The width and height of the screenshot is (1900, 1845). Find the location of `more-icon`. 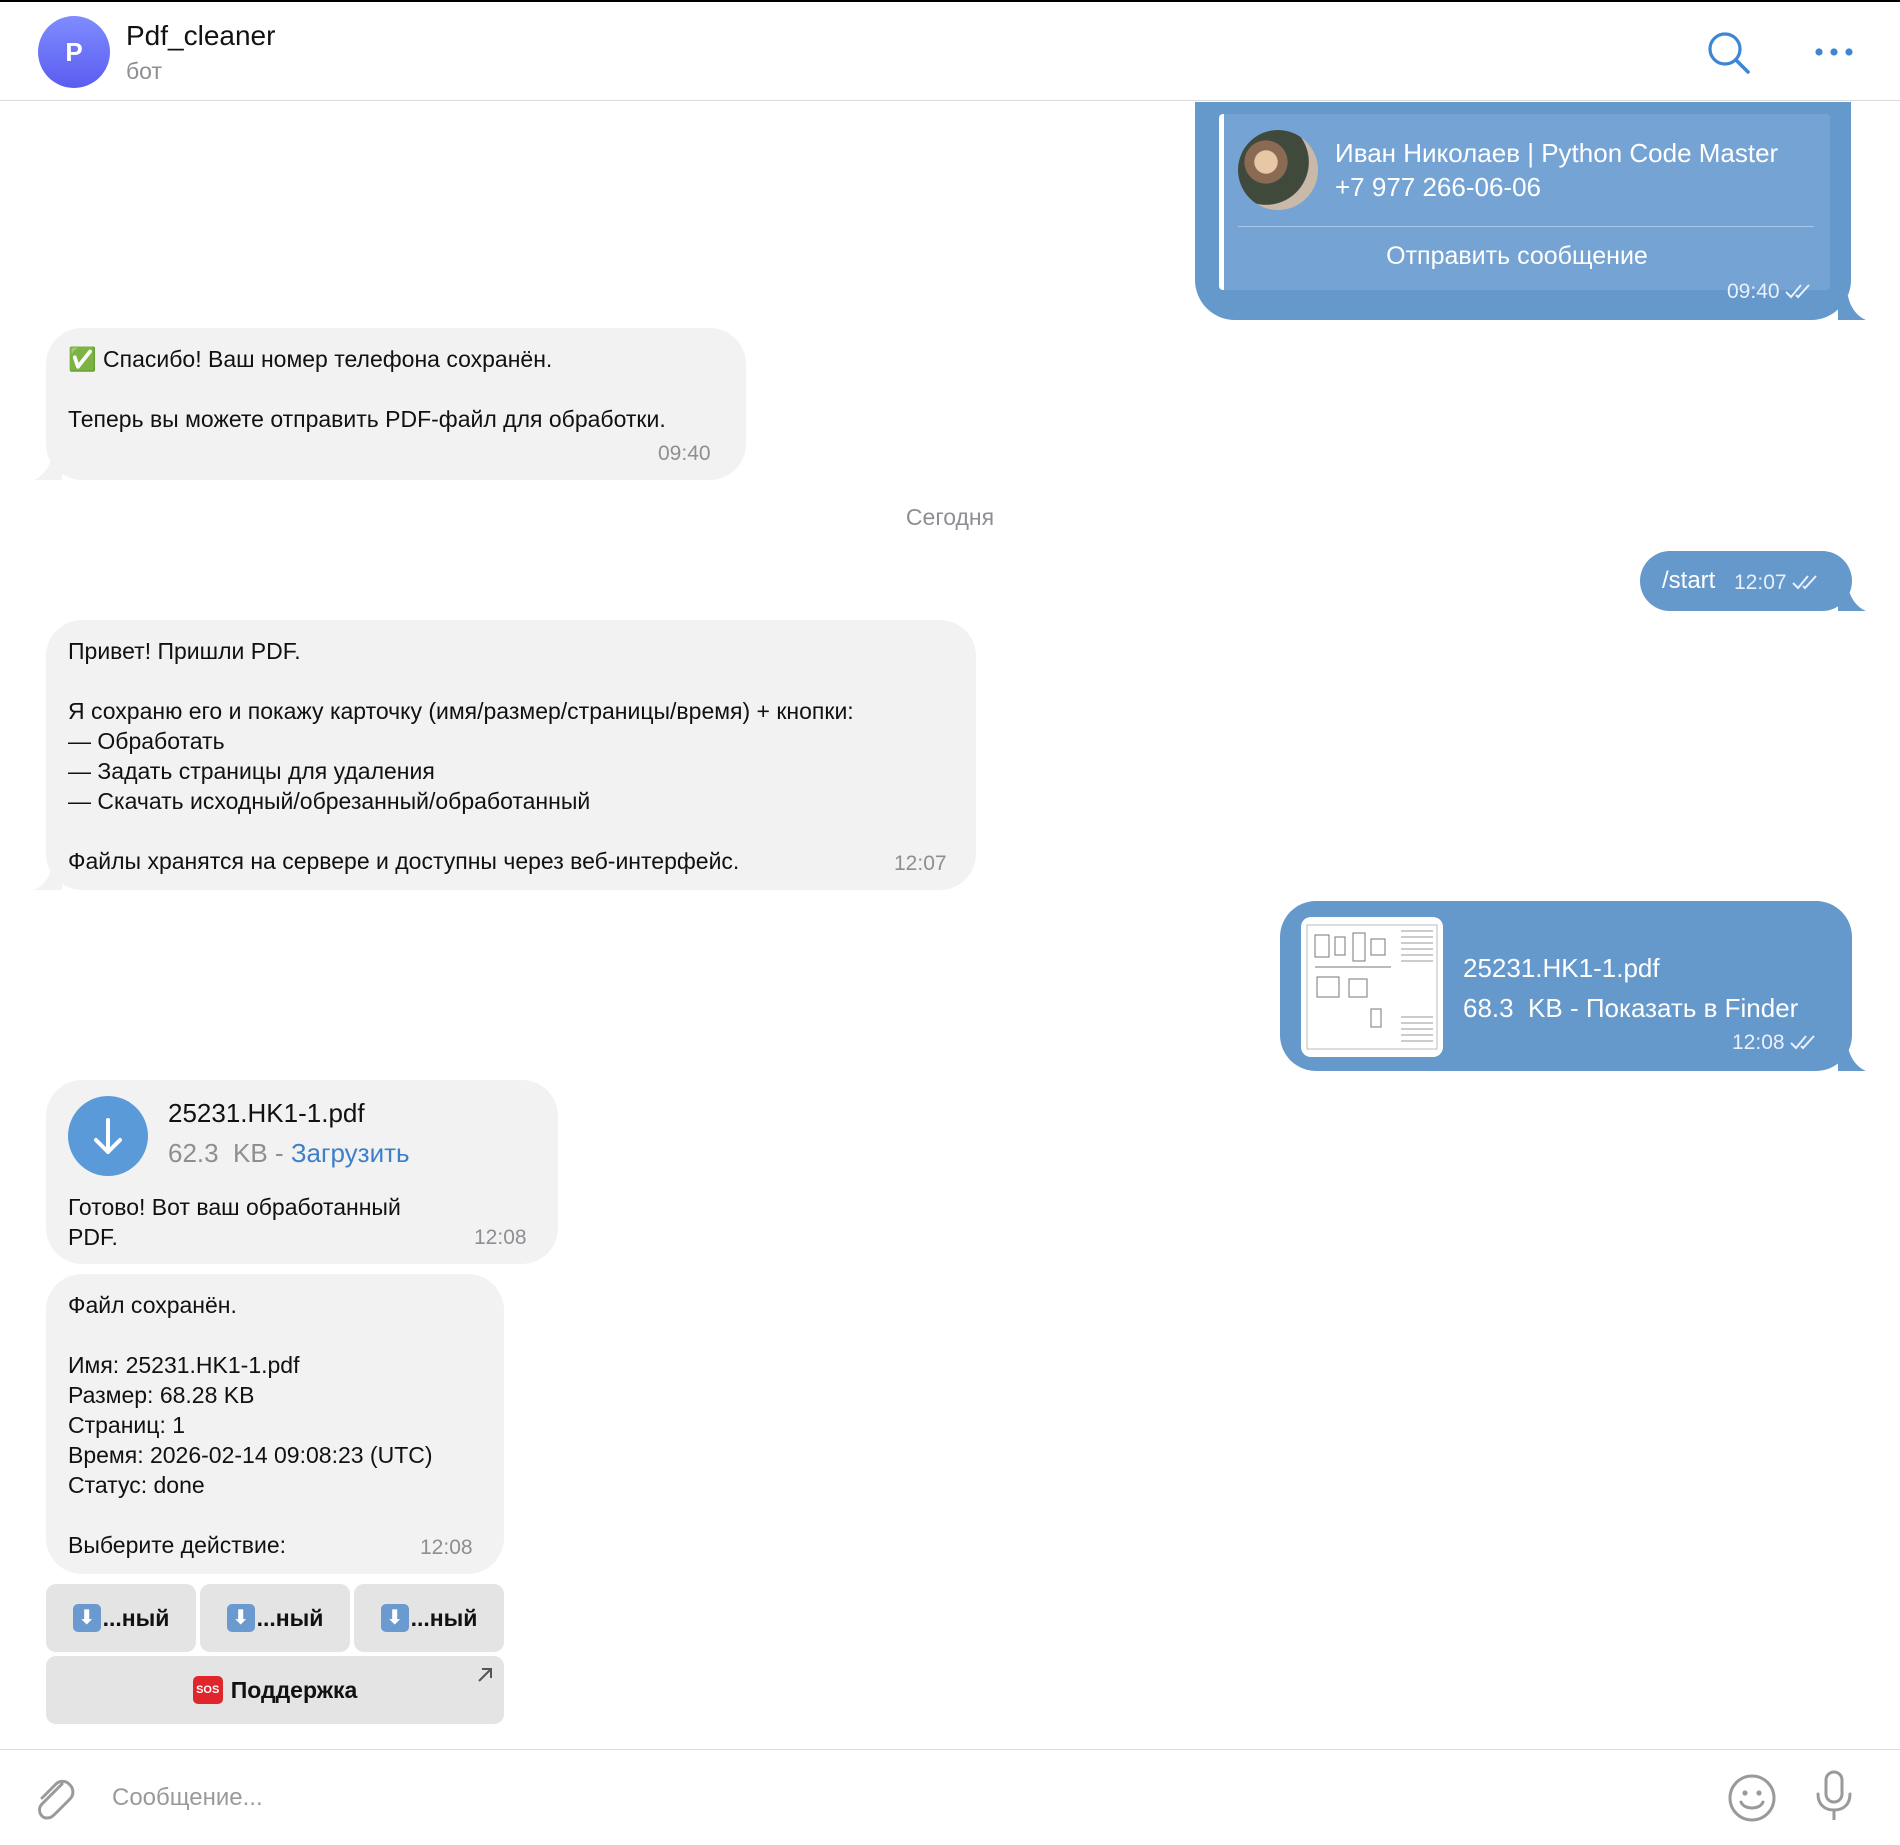

more-icon is located at coordinates (1834, 52).